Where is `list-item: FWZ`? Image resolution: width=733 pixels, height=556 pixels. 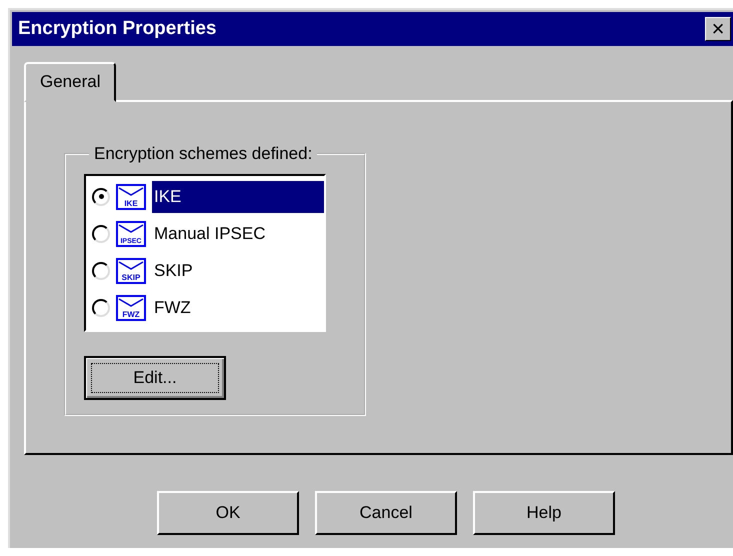 list-item: FWZ is located at coordinates (173, 308).